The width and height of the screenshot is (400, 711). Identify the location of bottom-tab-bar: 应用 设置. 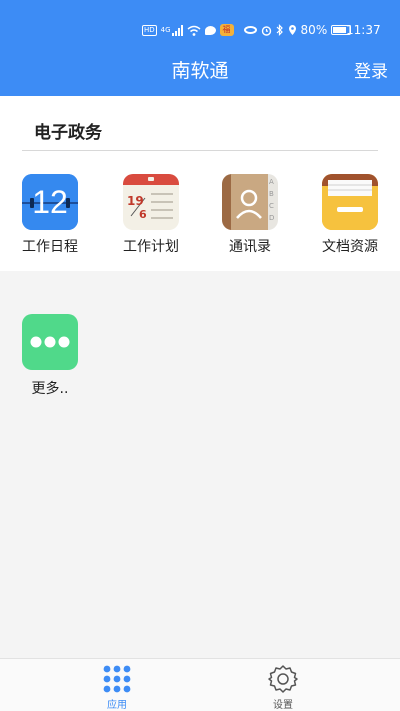
(200, 684).